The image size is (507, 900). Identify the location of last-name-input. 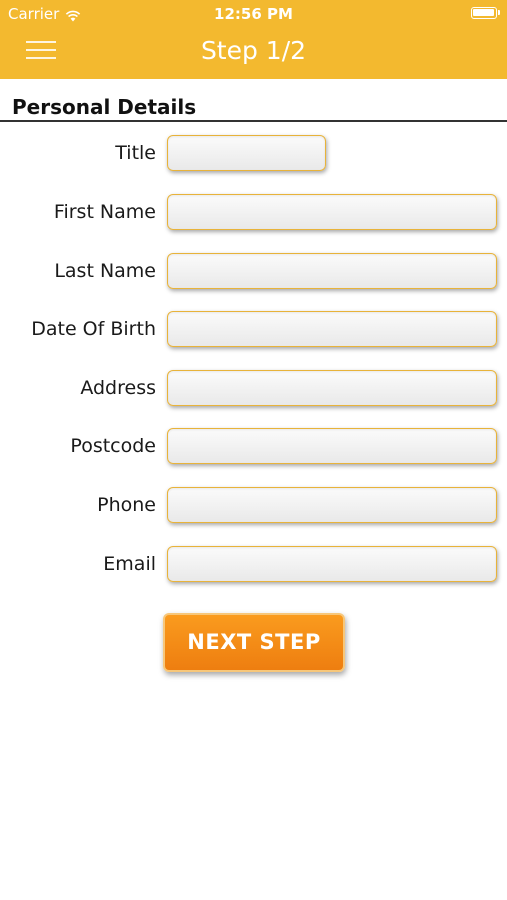
(332, 271).